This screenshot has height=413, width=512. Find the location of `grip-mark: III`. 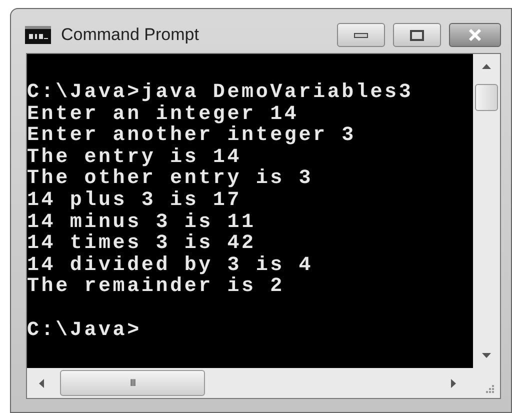

grip-mark: III is located at coordinates (133, 383).